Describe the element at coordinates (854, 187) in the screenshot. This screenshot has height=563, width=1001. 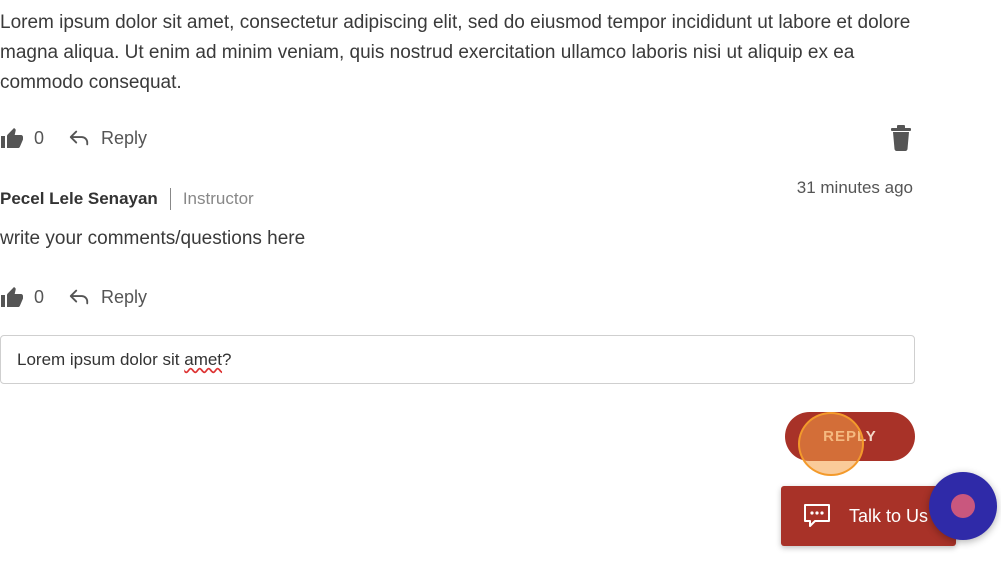
I see `comment-timestamp: 31 minutes ago` at that location.